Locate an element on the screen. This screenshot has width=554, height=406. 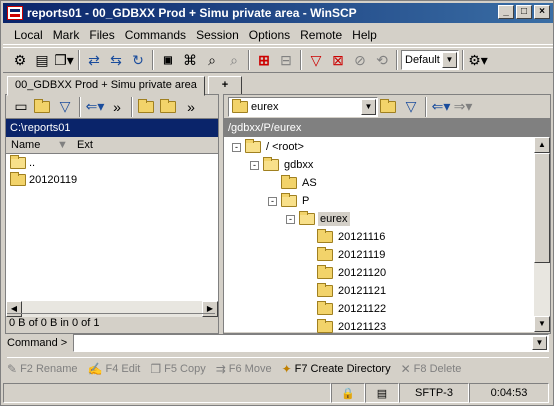
unselect-minus-icon: ⊟ is located at coordinates (286, 60).